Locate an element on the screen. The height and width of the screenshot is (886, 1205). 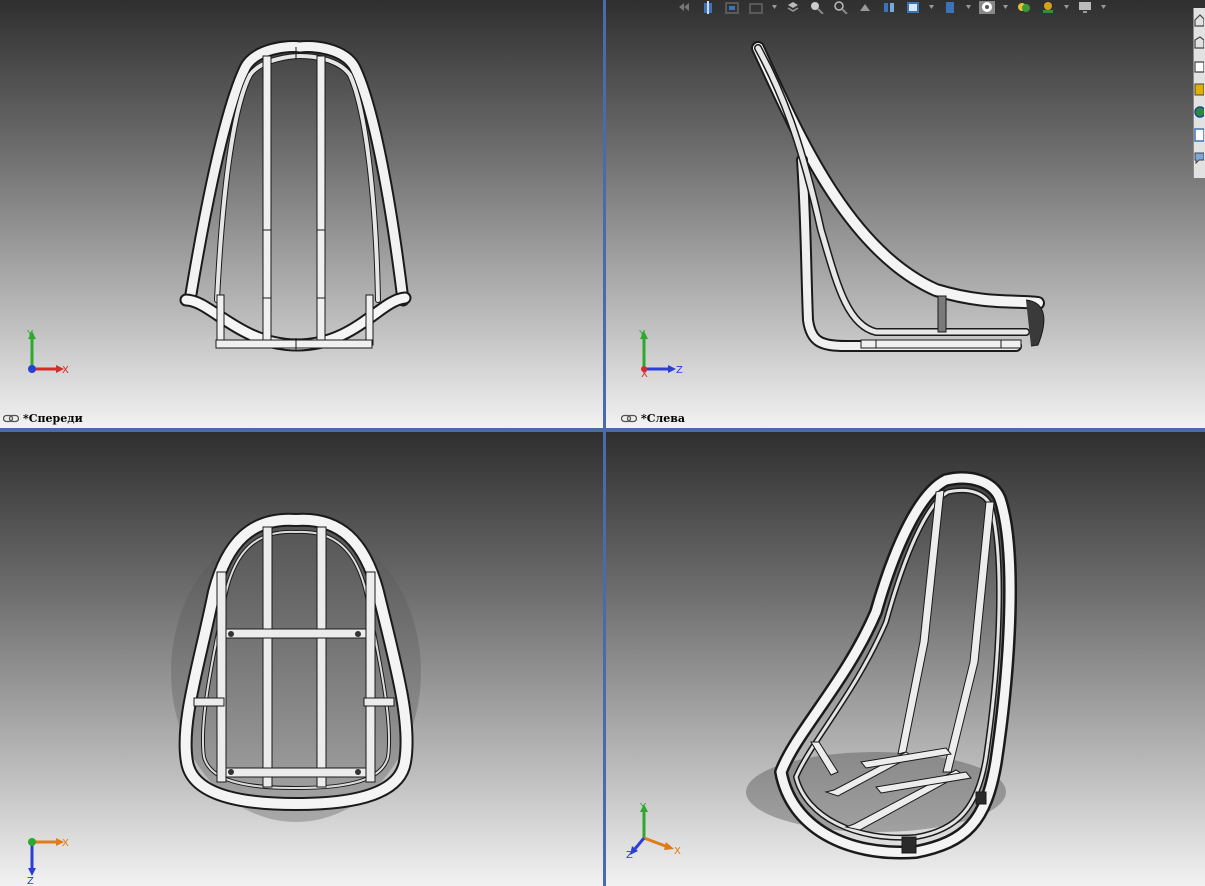
view-palette-icon is located at coordinates (1199, 89).